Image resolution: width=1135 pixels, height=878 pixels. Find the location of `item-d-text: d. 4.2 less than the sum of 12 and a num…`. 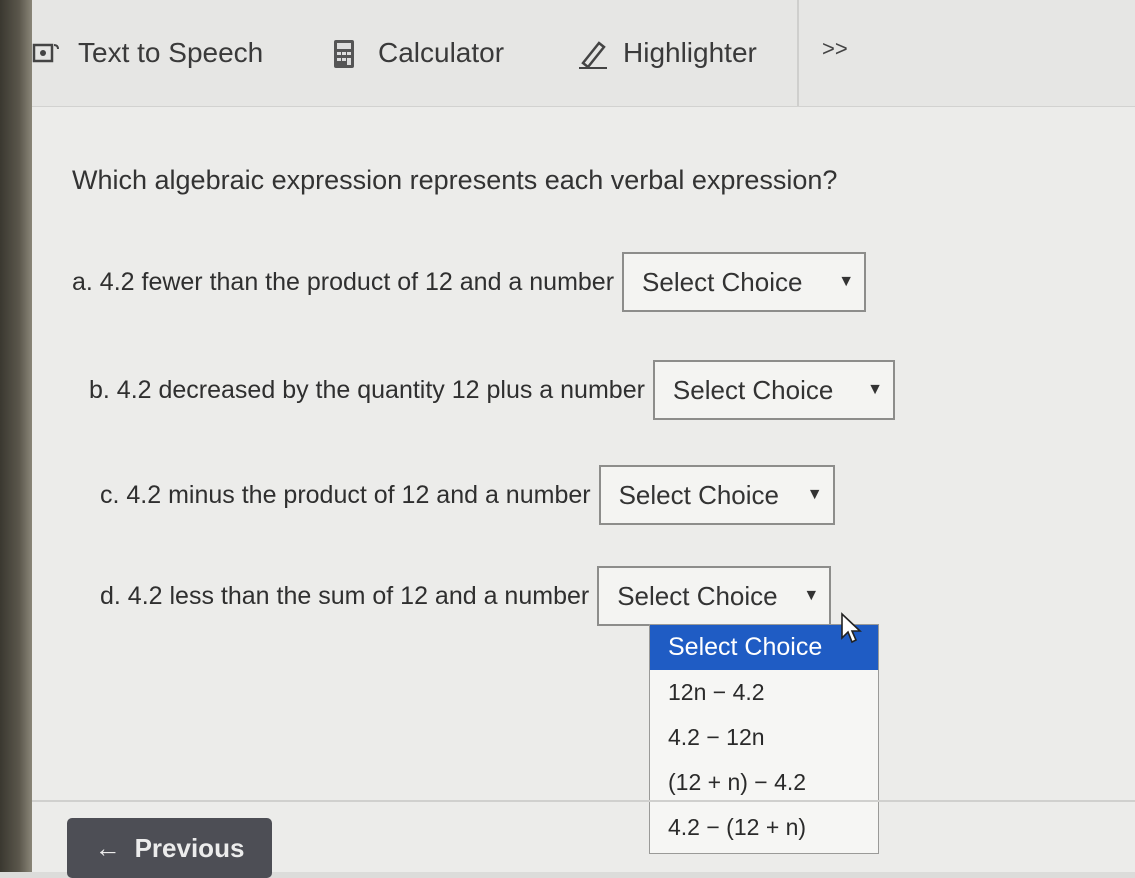

item-d-text: d. 4.2 less than the sum of 12 and a num… is located at coordinates (345, 595).